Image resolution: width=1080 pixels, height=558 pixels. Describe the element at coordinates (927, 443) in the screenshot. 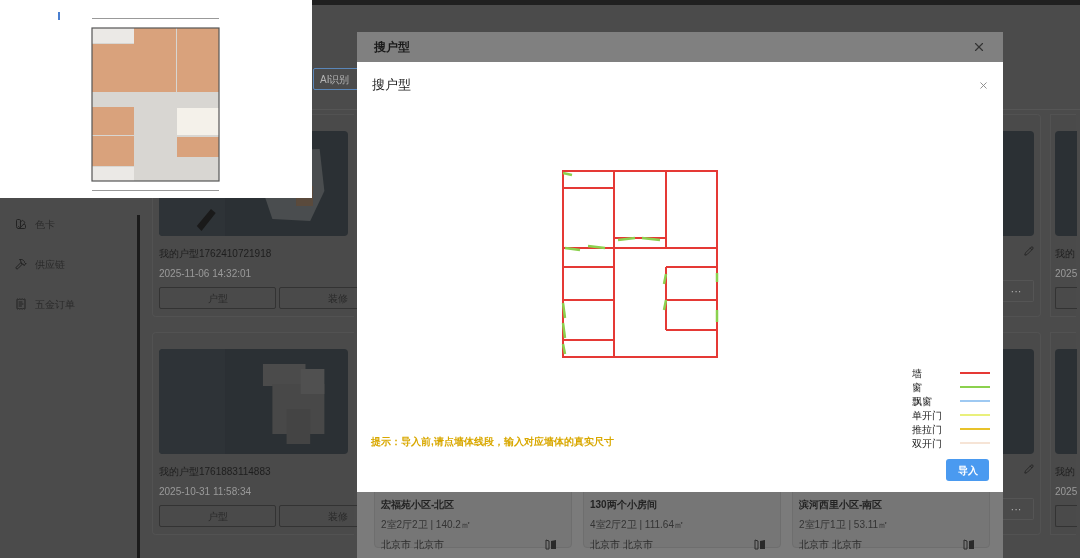

I see `legend-label: 双开门` at that location.